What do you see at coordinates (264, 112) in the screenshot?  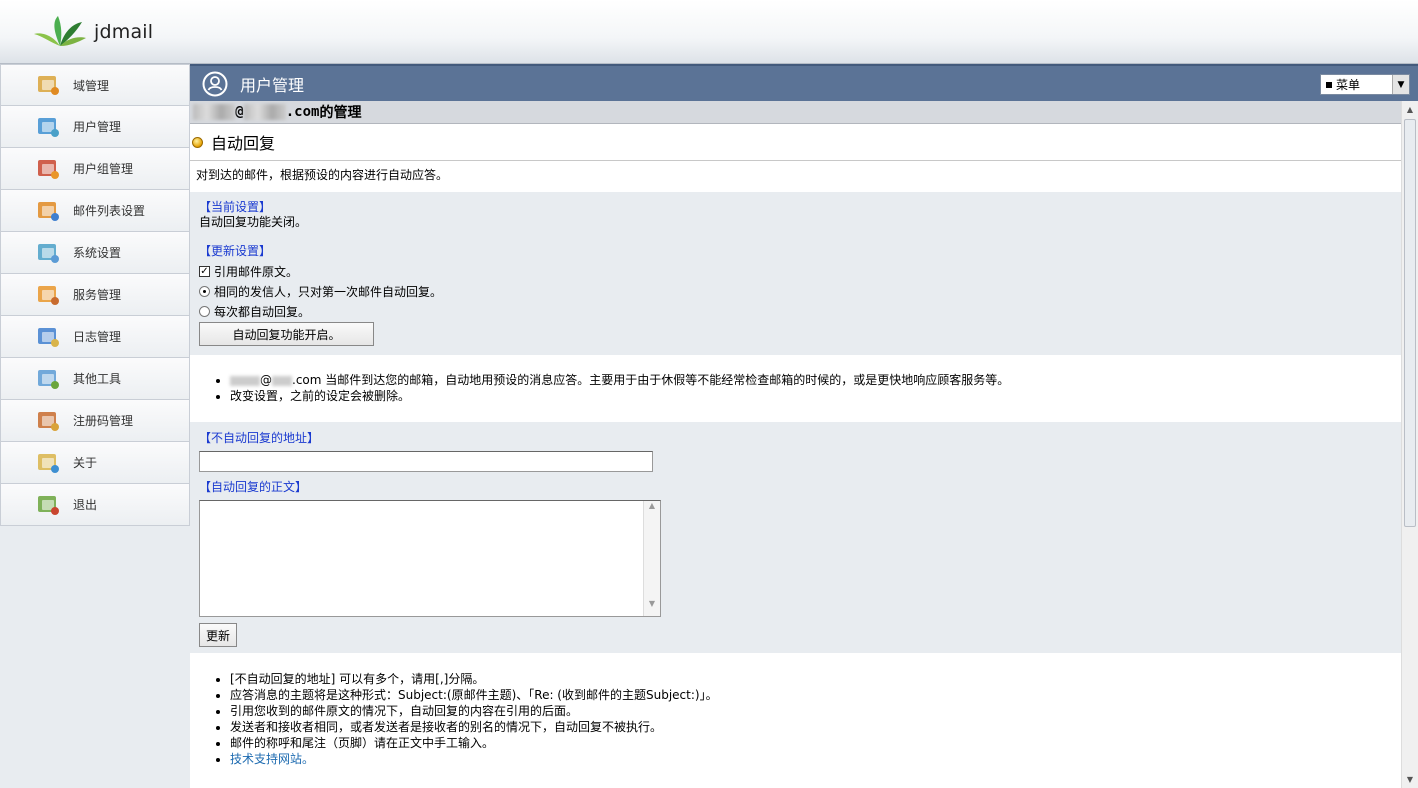 I see `redacted-domain: xxxxx` at bounding box center [264, 112].